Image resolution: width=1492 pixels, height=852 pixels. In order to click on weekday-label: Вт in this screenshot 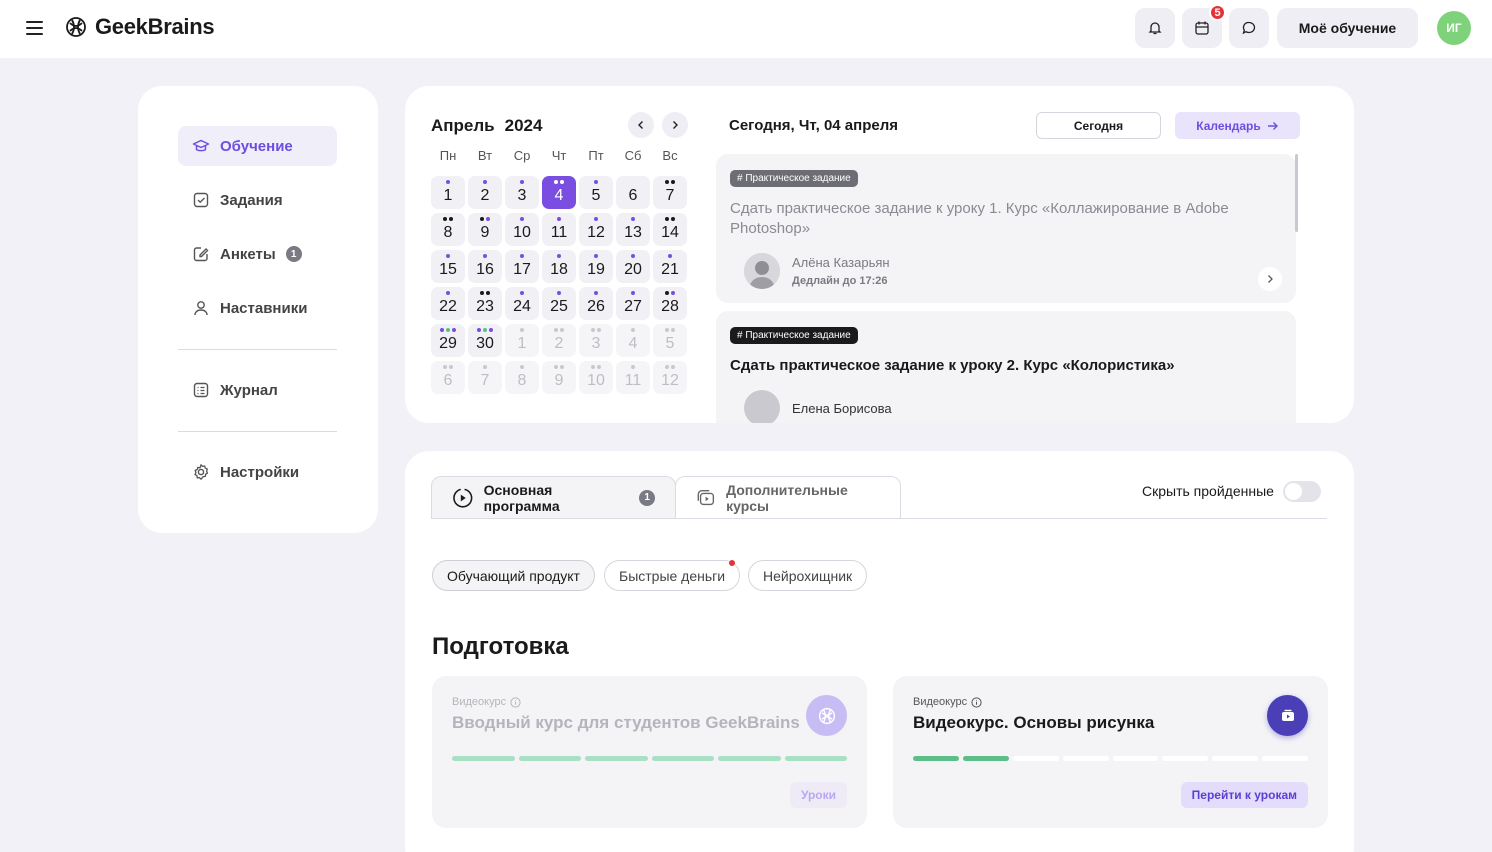, I will do `click(485, 155)`.